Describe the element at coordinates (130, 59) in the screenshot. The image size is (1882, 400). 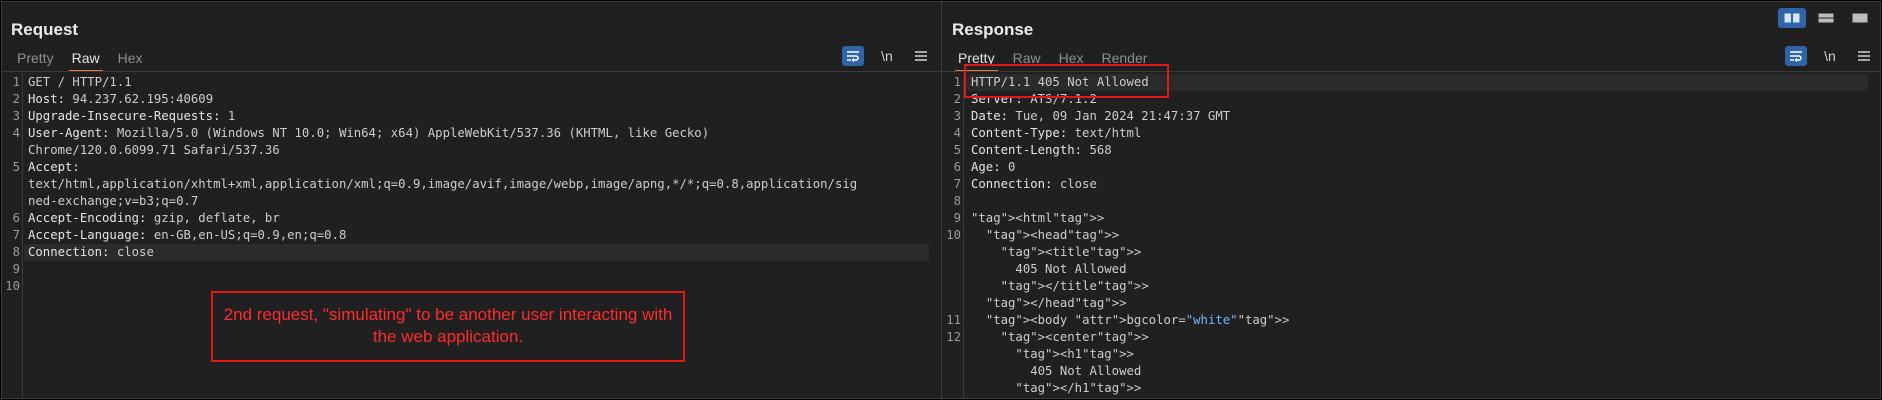
I see `request-tab-hex: Hex` at that location.